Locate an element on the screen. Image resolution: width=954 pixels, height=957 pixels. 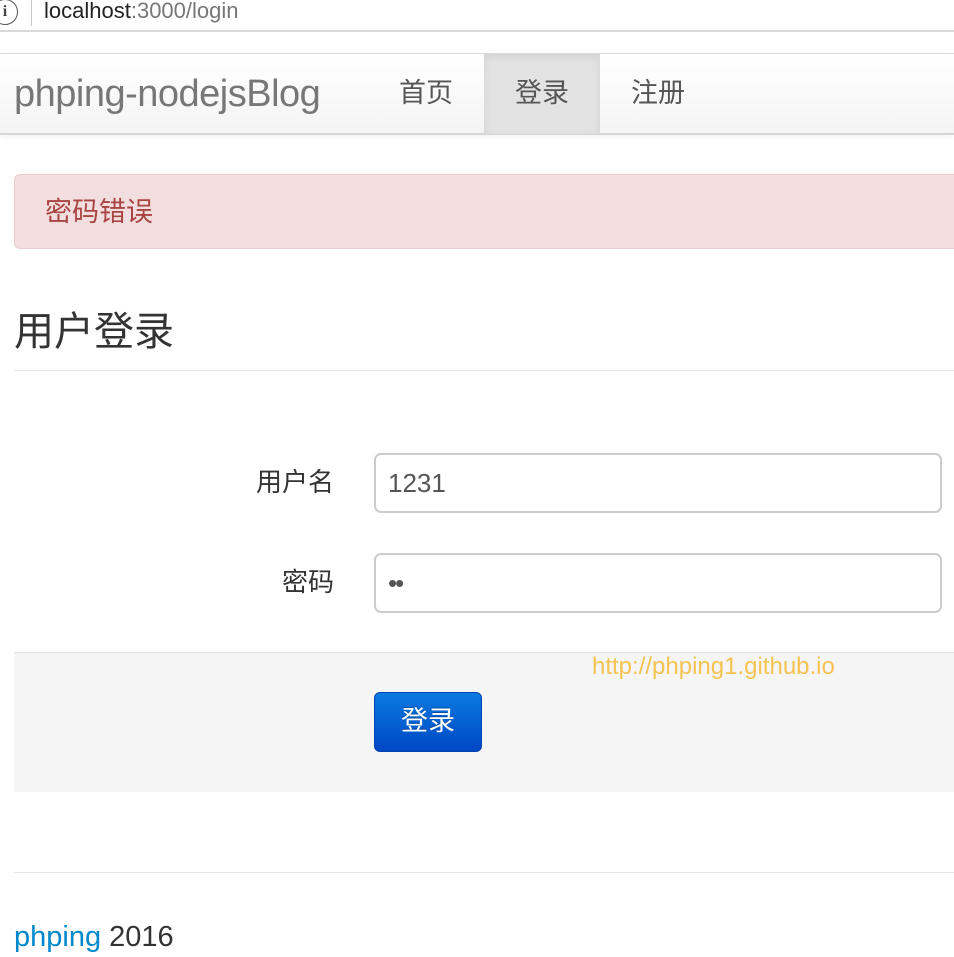
error-message: 密码错误 is located at coordinates (99, 212).